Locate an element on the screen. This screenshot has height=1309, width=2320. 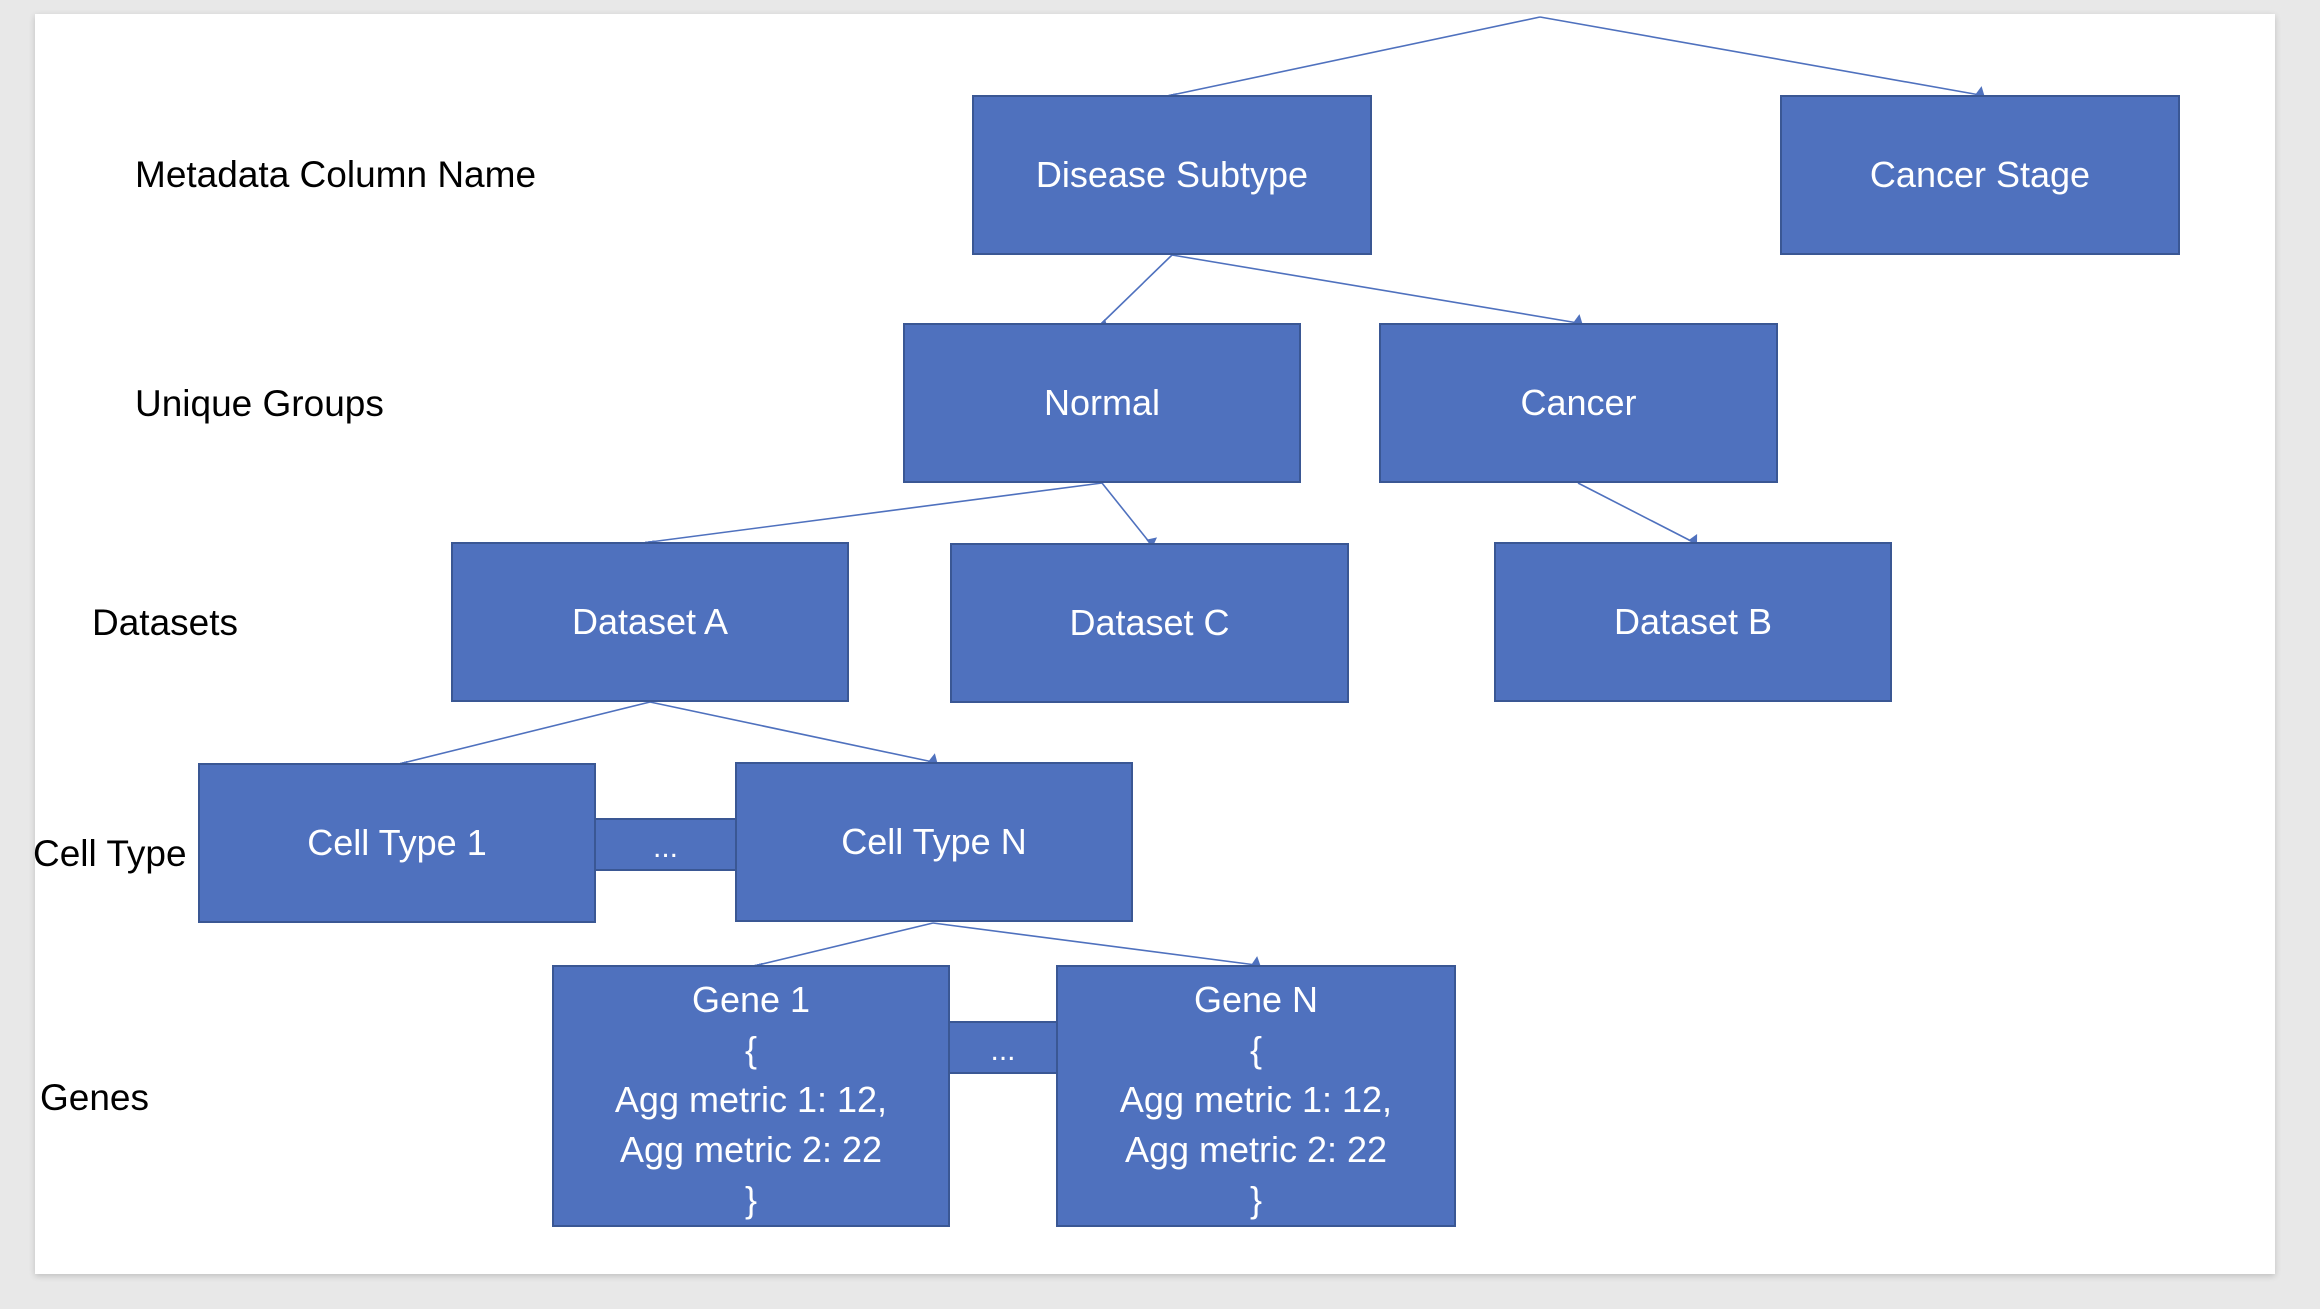
node-cell-type-n: Cell Type N is located at coordinates (934, 842).